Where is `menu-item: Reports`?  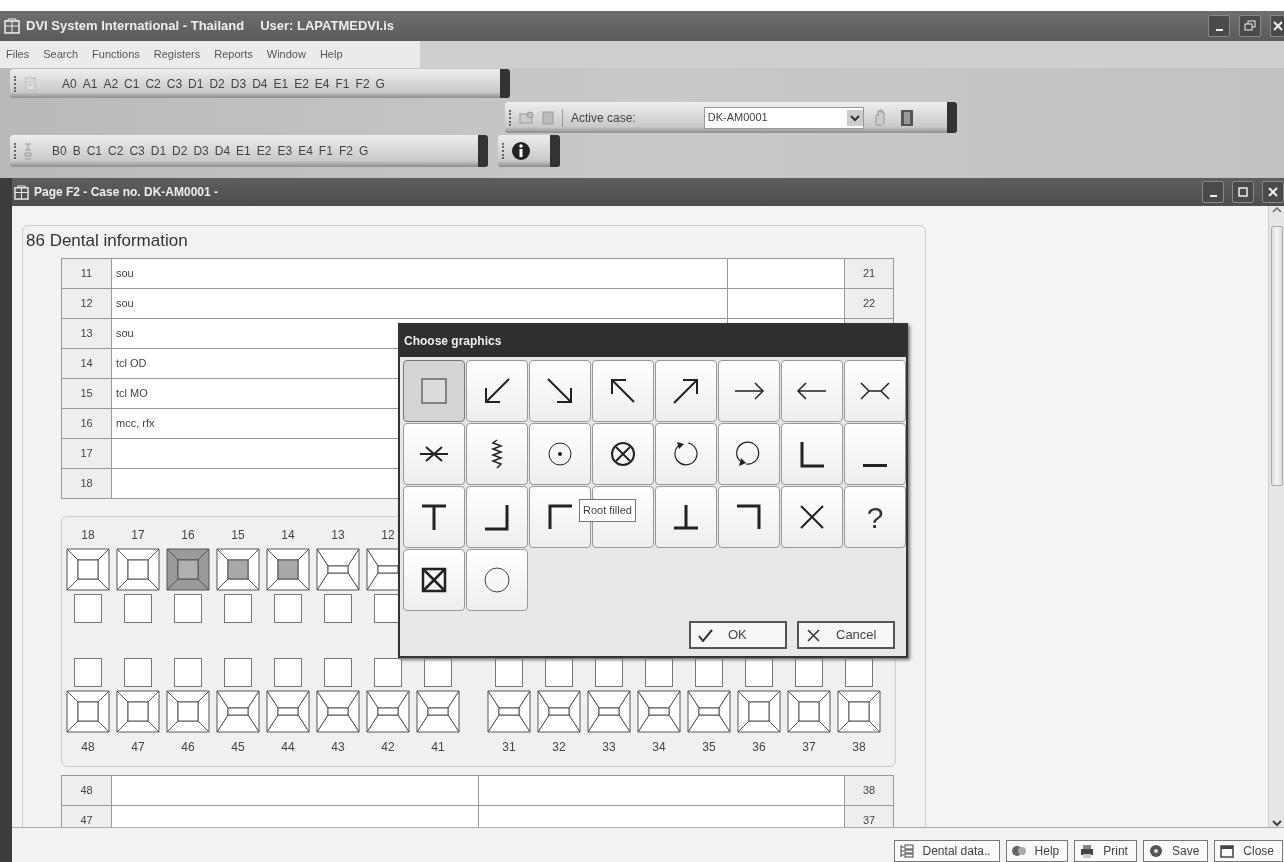 menu-item: Reports is located at coordinates (233, 54).